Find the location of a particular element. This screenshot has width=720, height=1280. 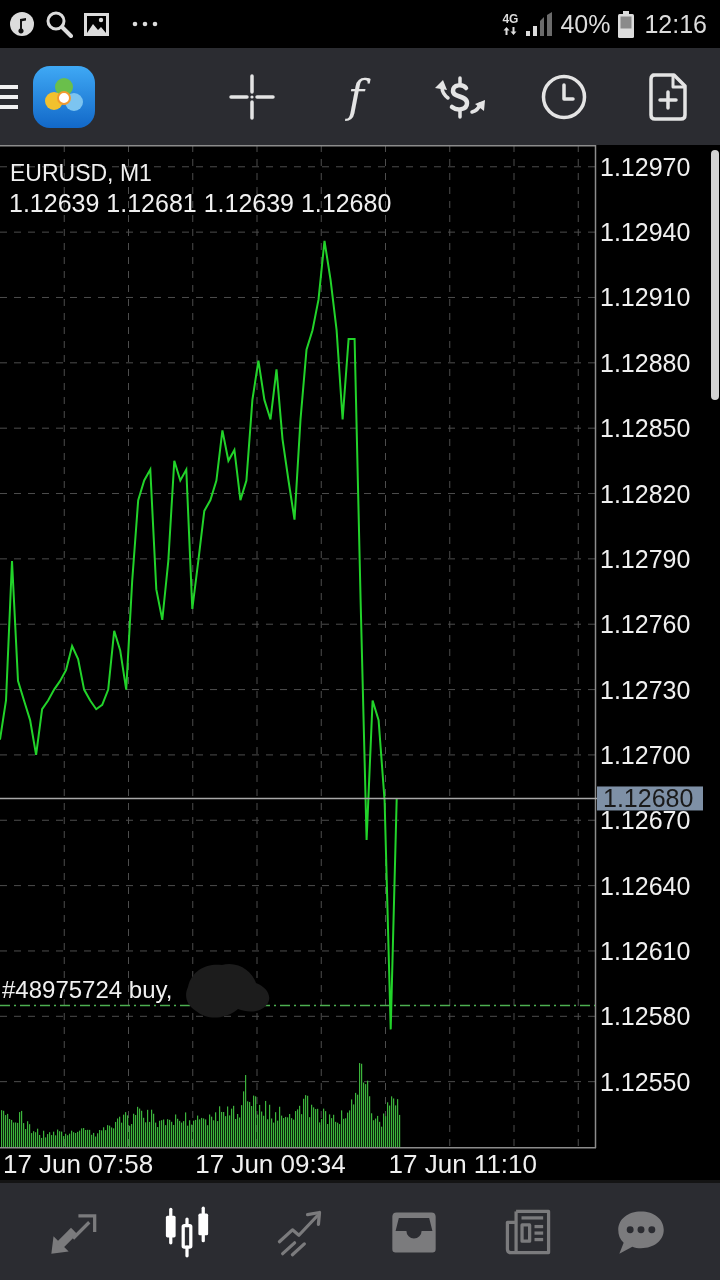

battery-percent: 40% is located at coordinates (585, 24).